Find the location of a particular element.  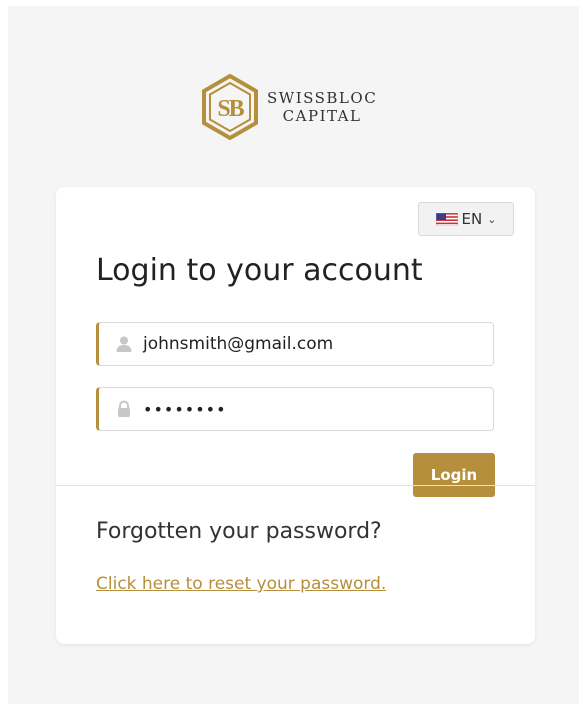

brand-logo: SB SWISSBLOC CAPITAL is located at coordinates (289, 107).